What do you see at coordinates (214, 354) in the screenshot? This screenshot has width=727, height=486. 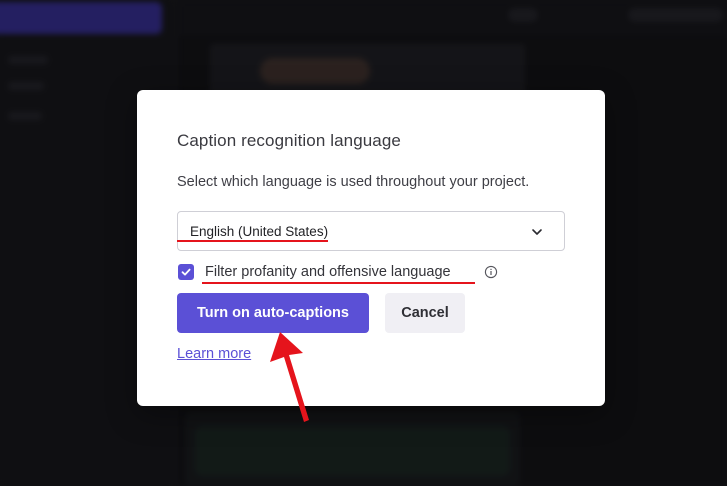 I see `learn-more-link: Learn more` at bounding box center [214, 354].